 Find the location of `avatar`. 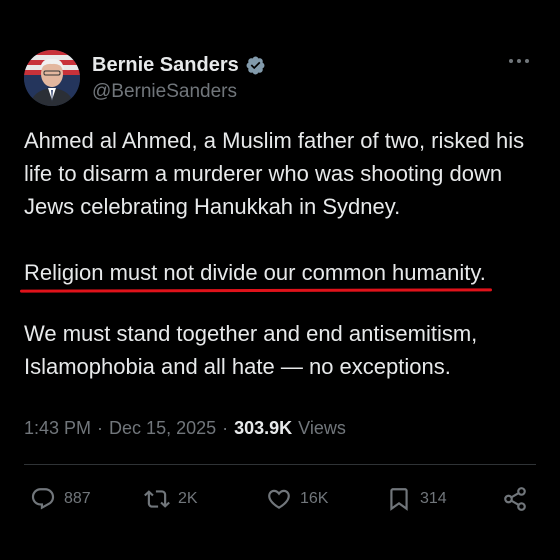

avatar is located at coordinates (52, 78).